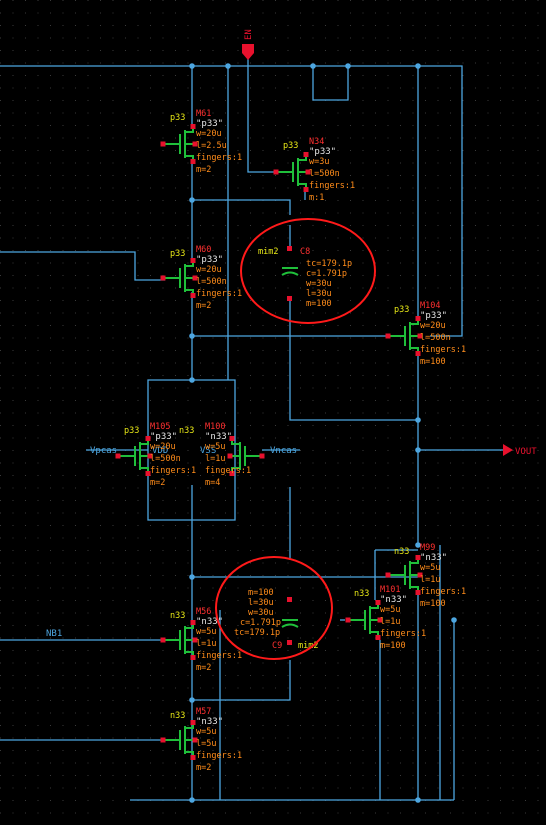 The image size is (546, 825). What do you see at coordinates (261, 603) in the screenshot?
I see `cap-c9-param: l=30u` at bounding box center [261, 603].